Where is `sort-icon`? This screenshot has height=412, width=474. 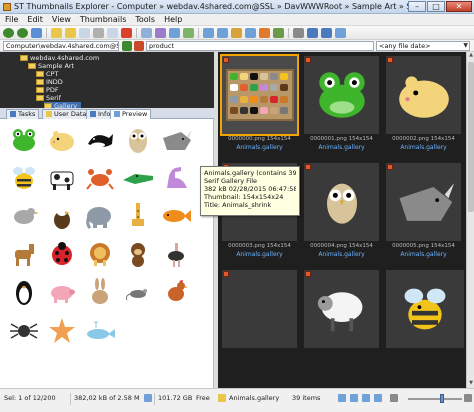
sort-icon is located at coordinates (236, 32).